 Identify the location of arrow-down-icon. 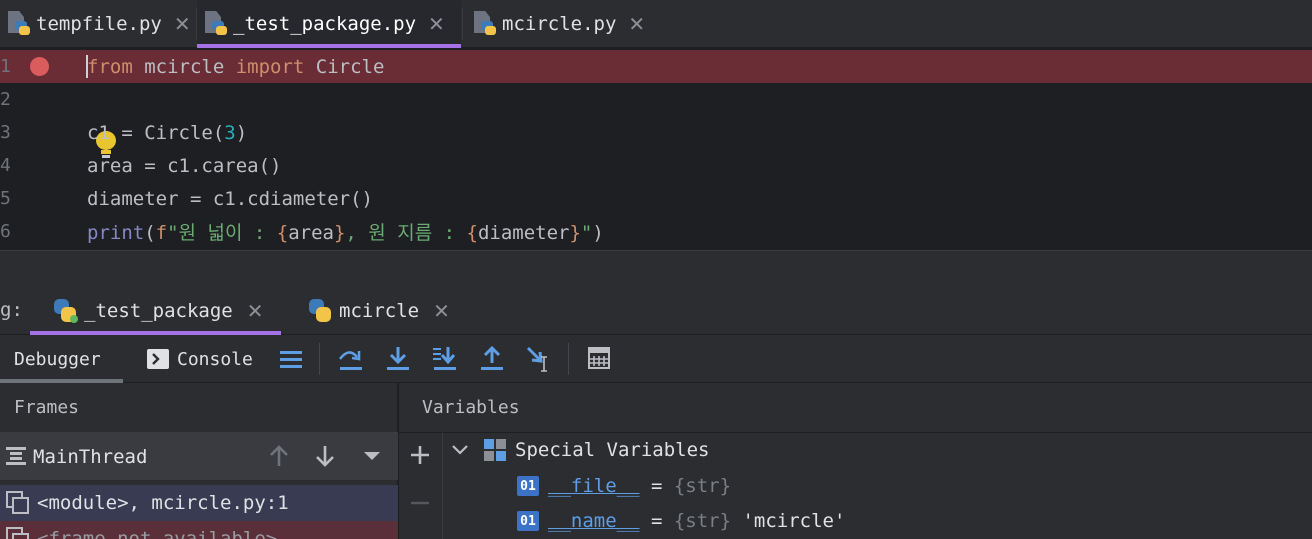
(325, 456).